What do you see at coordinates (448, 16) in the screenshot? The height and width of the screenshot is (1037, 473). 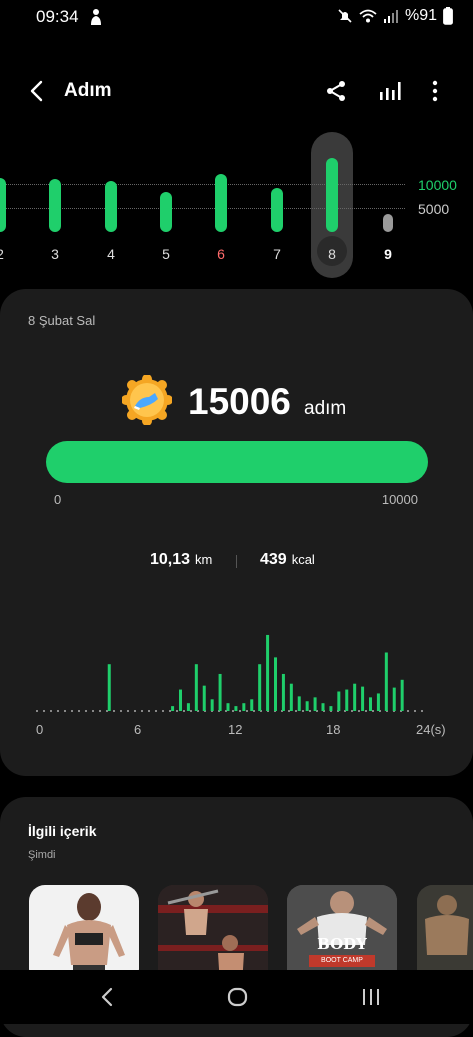 I see `battery-icon` at bounding box center [448, 16].